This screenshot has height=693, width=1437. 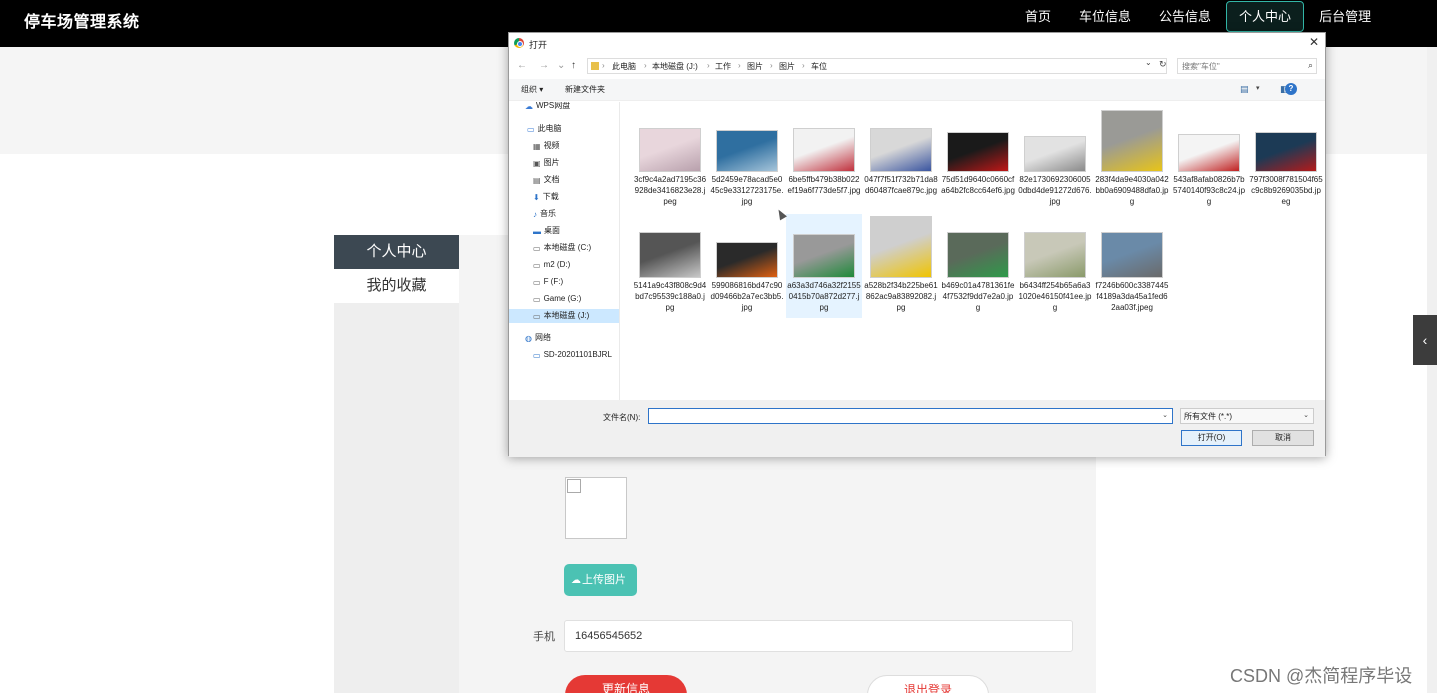 I want to click on tree-item: ▣ 图片, so click(x=546, y=163).